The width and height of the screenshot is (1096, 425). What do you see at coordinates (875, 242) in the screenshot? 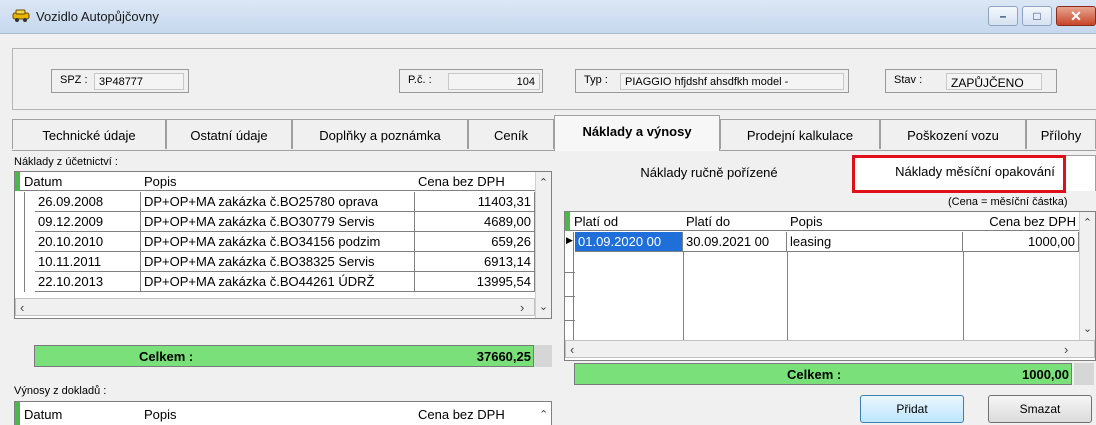
I see `cell-description: leasing` at bounding box center [875, 242].